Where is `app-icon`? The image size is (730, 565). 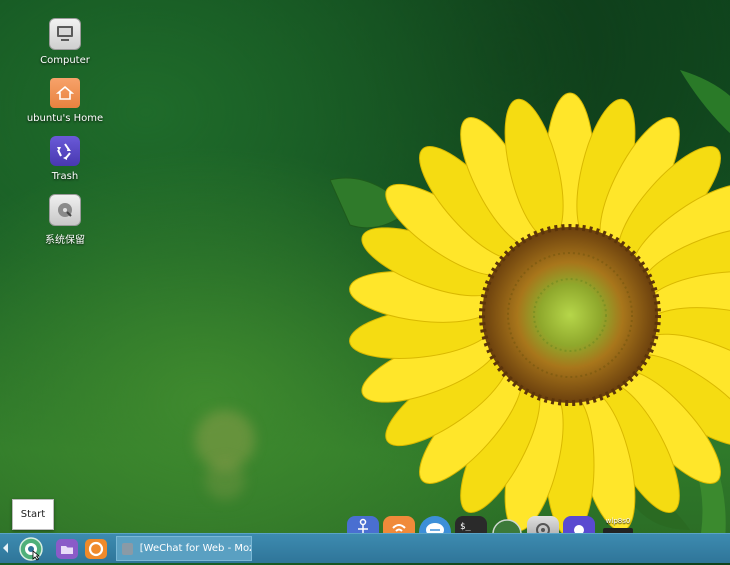
app-icon is located at coordinates (579, 524).